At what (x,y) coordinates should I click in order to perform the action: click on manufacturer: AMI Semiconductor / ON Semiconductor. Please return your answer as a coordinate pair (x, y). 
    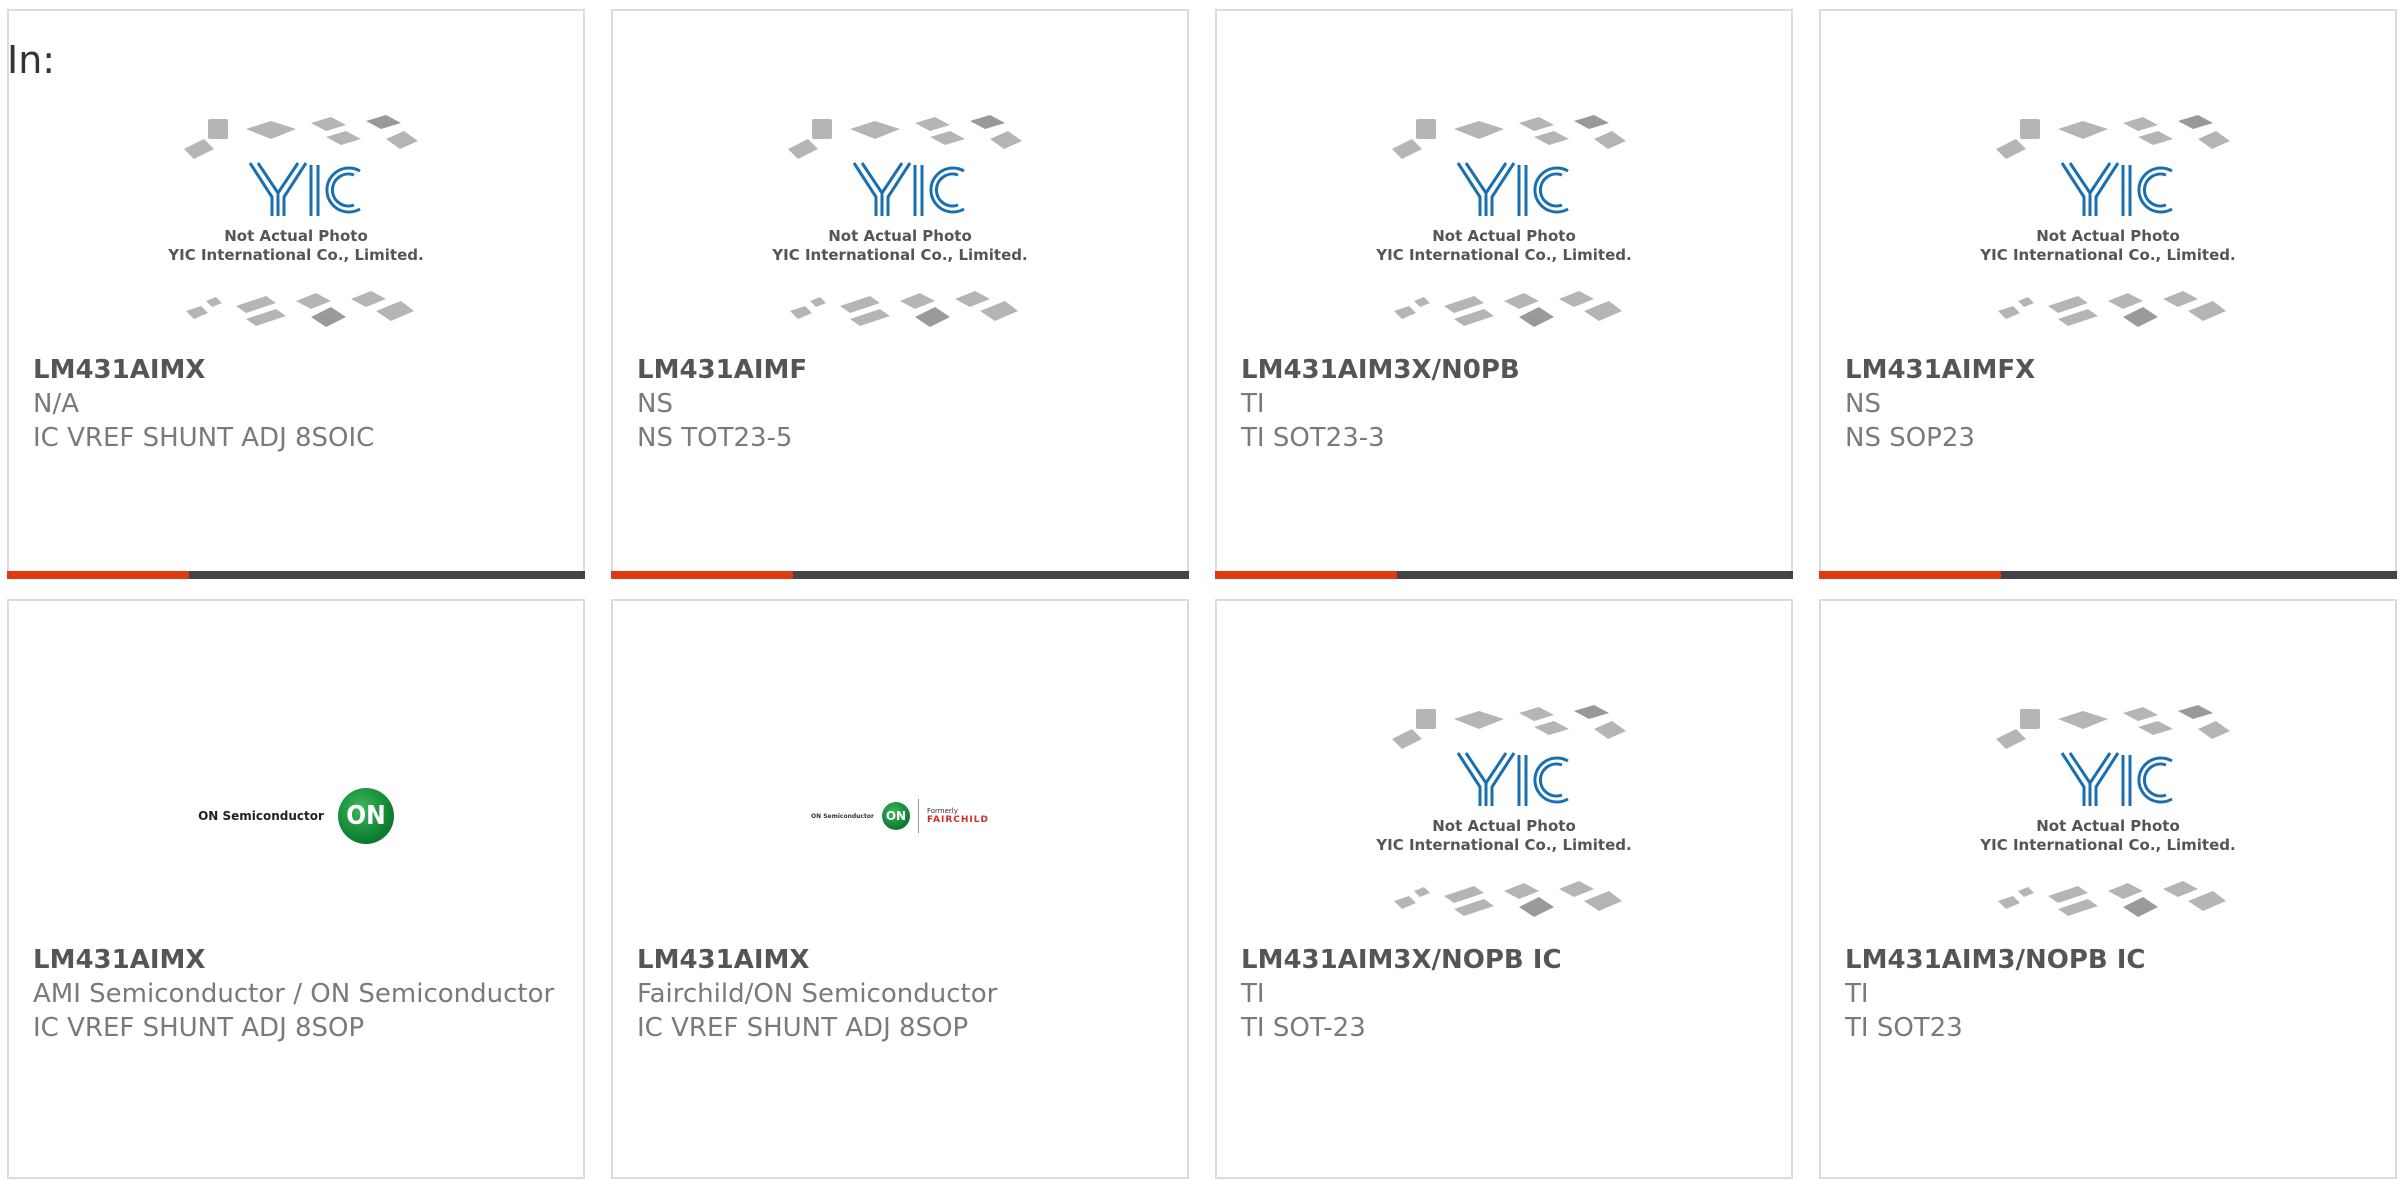
    Looking at the image, I should click on (294, 994).